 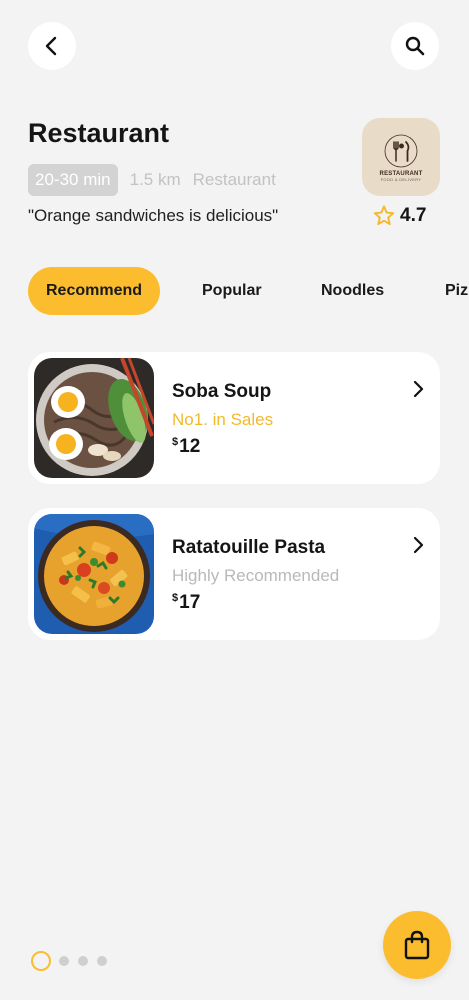 What do you see at coordinates (413, 215) in the screenshot?
I see `rating-value: 4.7` at bounding box center [413, 215].